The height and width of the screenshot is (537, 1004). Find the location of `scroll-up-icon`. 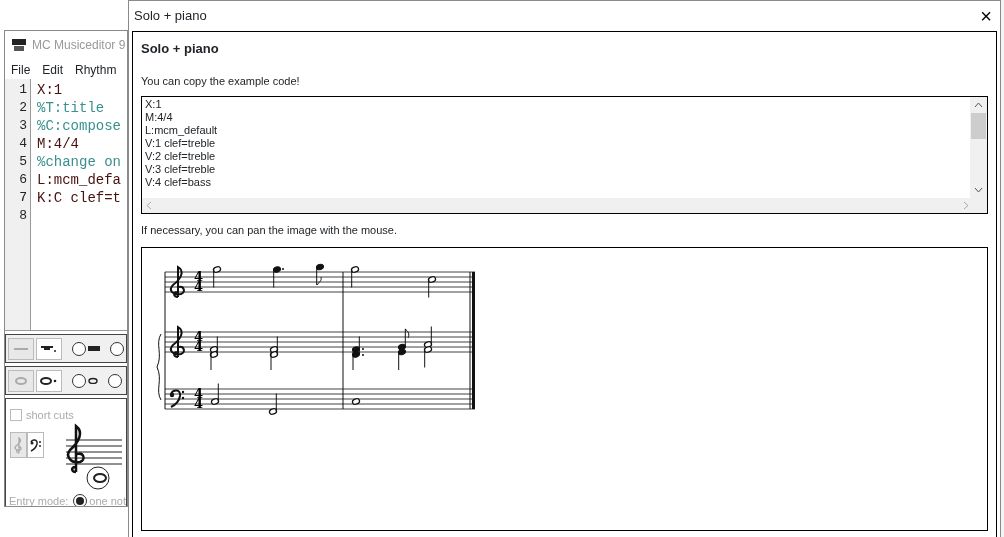

scroll-up-icon is located at coordinates (978, 105).